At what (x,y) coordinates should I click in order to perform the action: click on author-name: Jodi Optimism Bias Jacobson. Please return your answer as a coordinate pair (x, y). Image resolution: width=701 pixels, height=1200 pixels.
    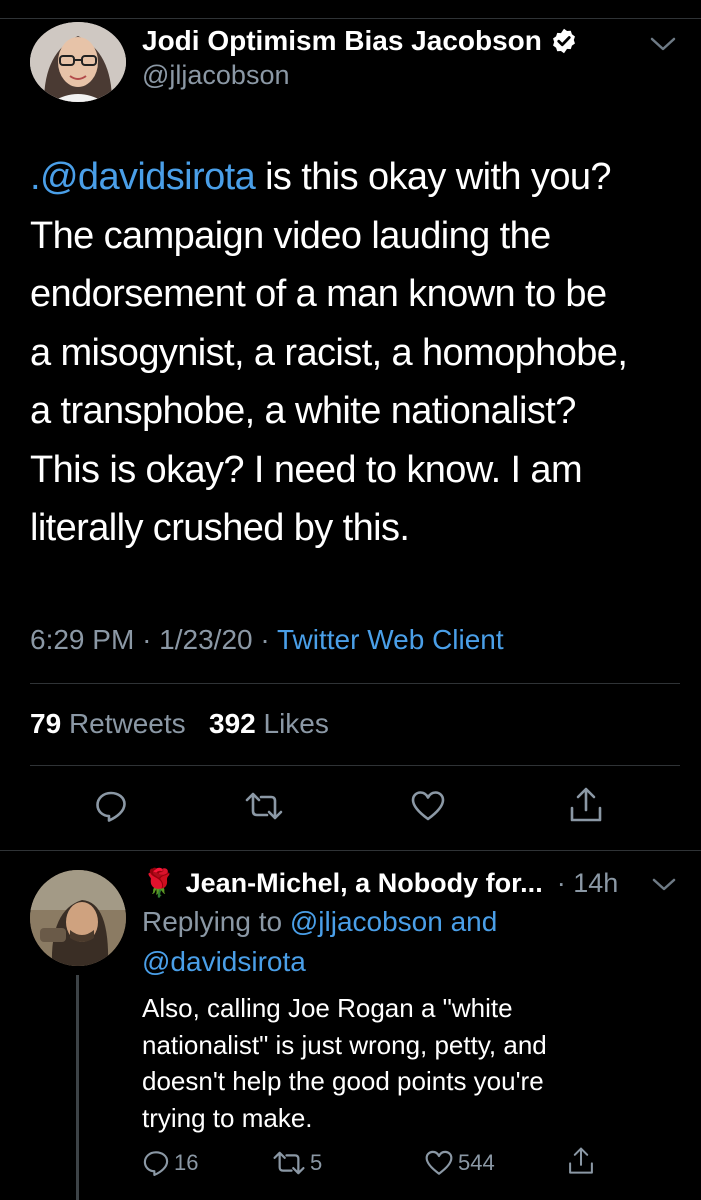
    Looking at the image, I should click on (342, 41).